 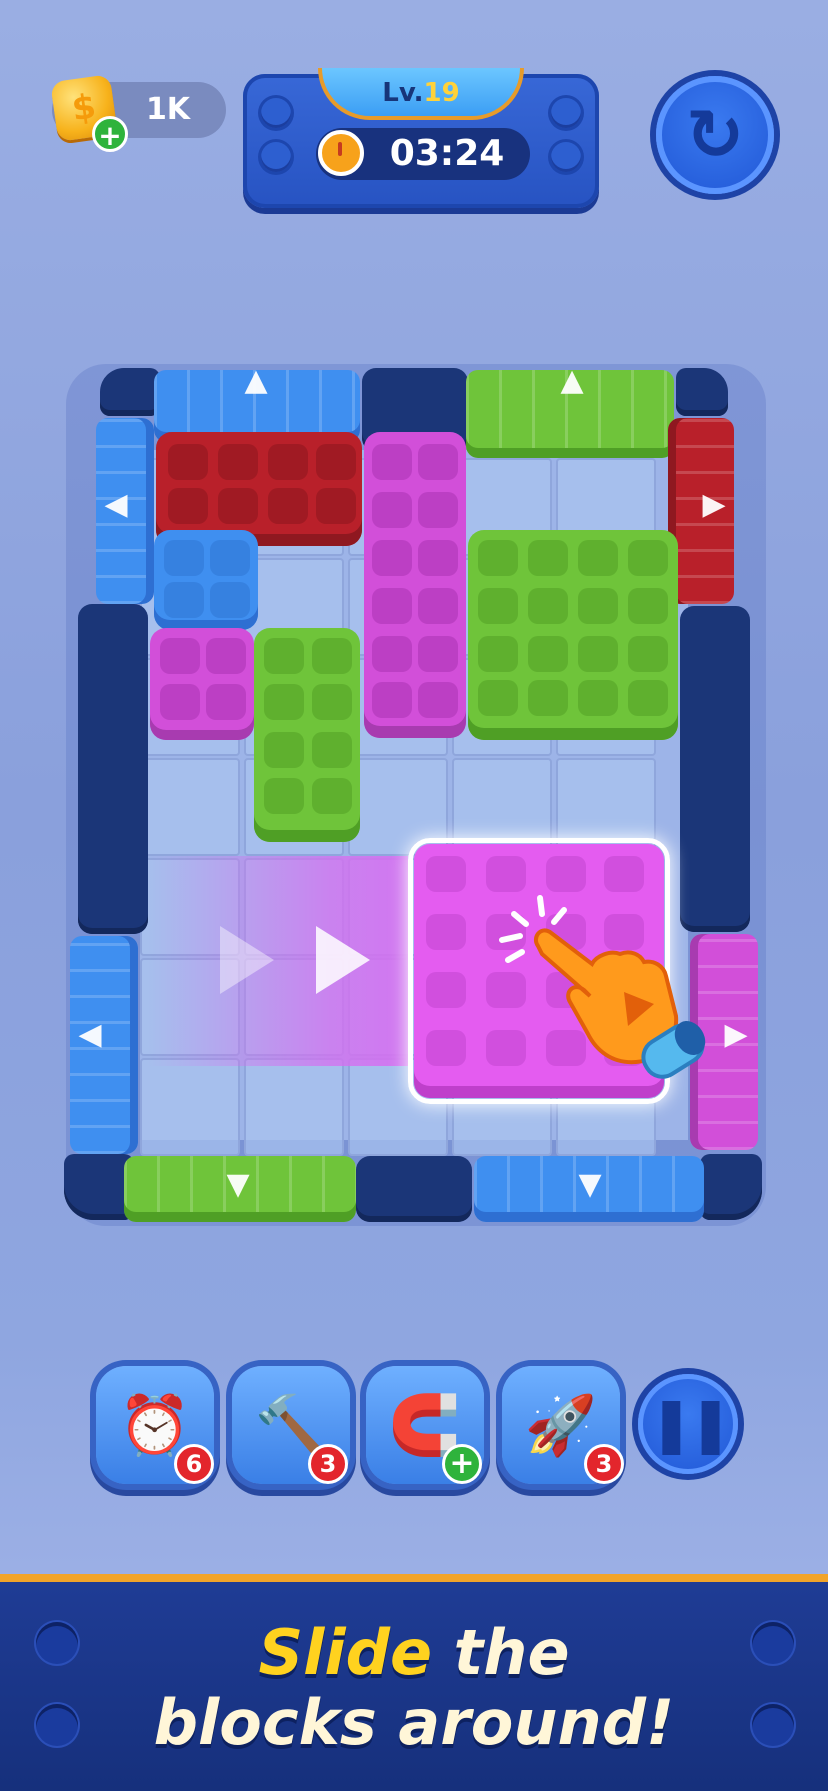 I want to click on bottom-rail, so click(x=414, y=1189).